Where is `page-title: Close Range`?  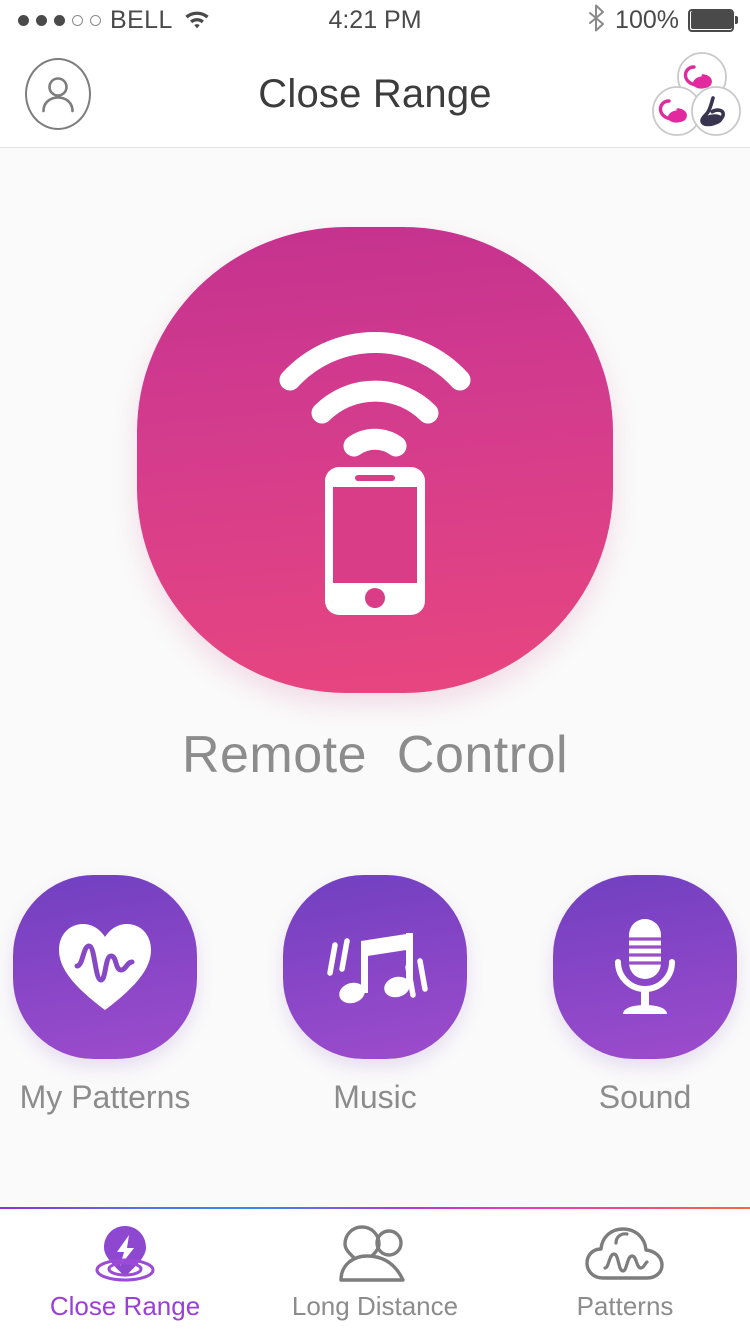
page-title: Close Range is located at coordinates (375, 93).